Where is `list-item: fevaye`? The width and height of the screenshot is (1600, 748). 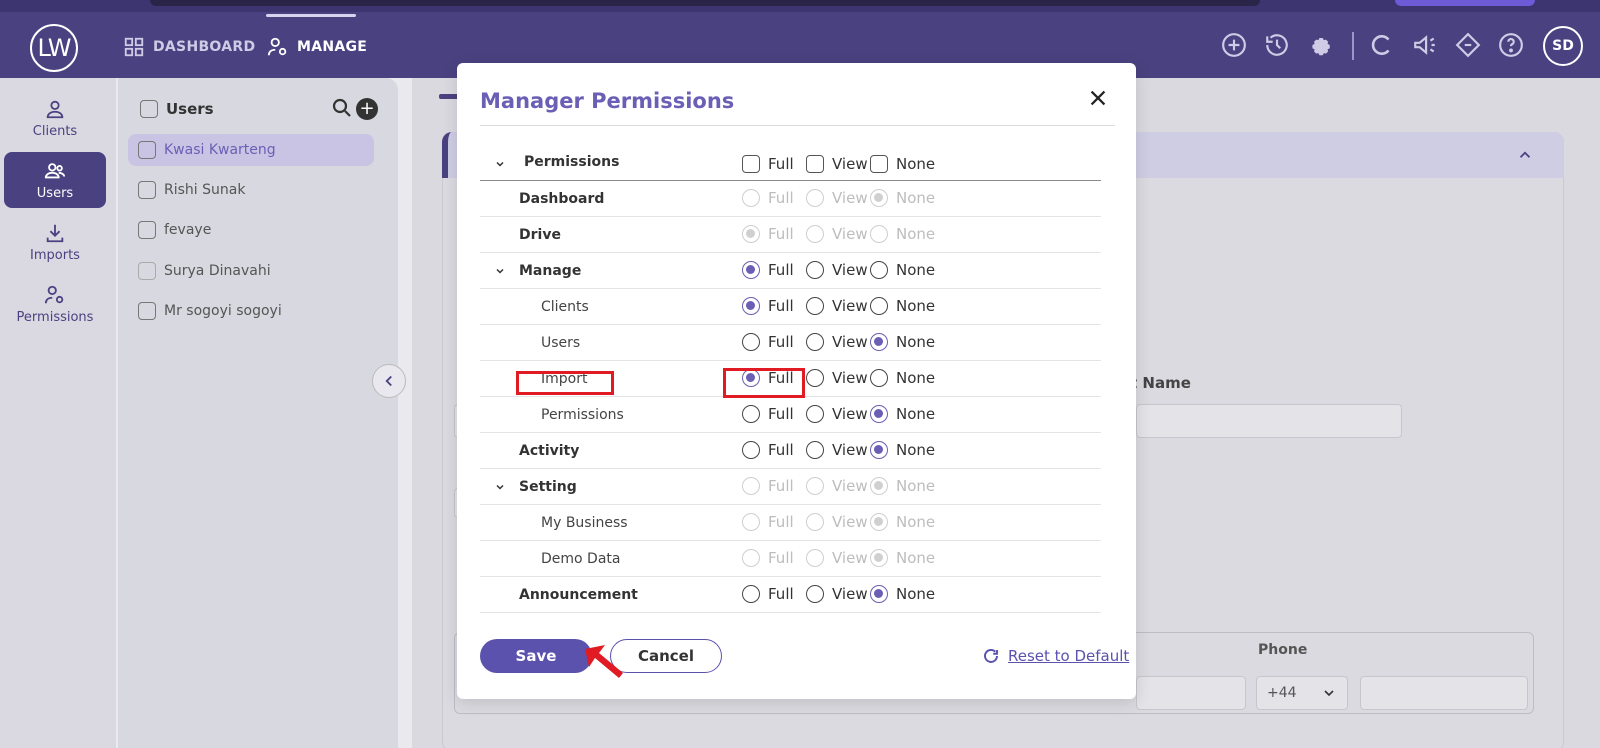
list-item: fevaye is located at coordinates (251, 230).